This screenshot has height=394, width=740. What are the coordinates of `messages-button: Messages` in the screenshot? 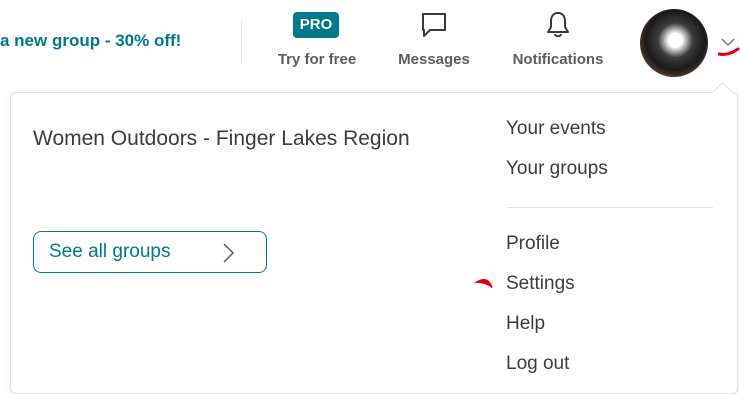 It's located at (434, 41).